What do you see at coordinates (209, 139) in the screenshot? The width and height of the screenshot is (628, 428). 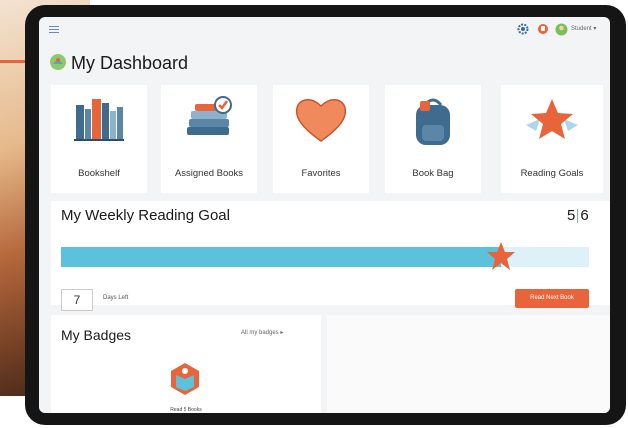 I see `tile-assigned-books: Assigned Books` at bounding box center [209, 139].